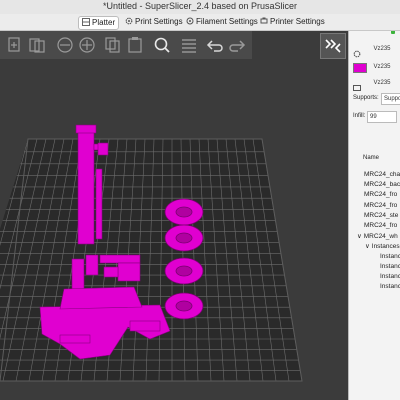 This screenshot has width=400, height=400. I want to click on object-item: MRC24_bac, so click(382, 184).